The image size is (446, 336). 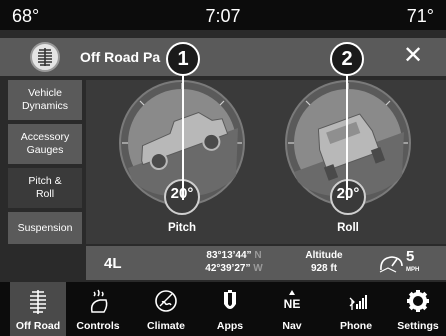 I want to click on longitude-value: 83°13’44”, so click(x=229, y=255).